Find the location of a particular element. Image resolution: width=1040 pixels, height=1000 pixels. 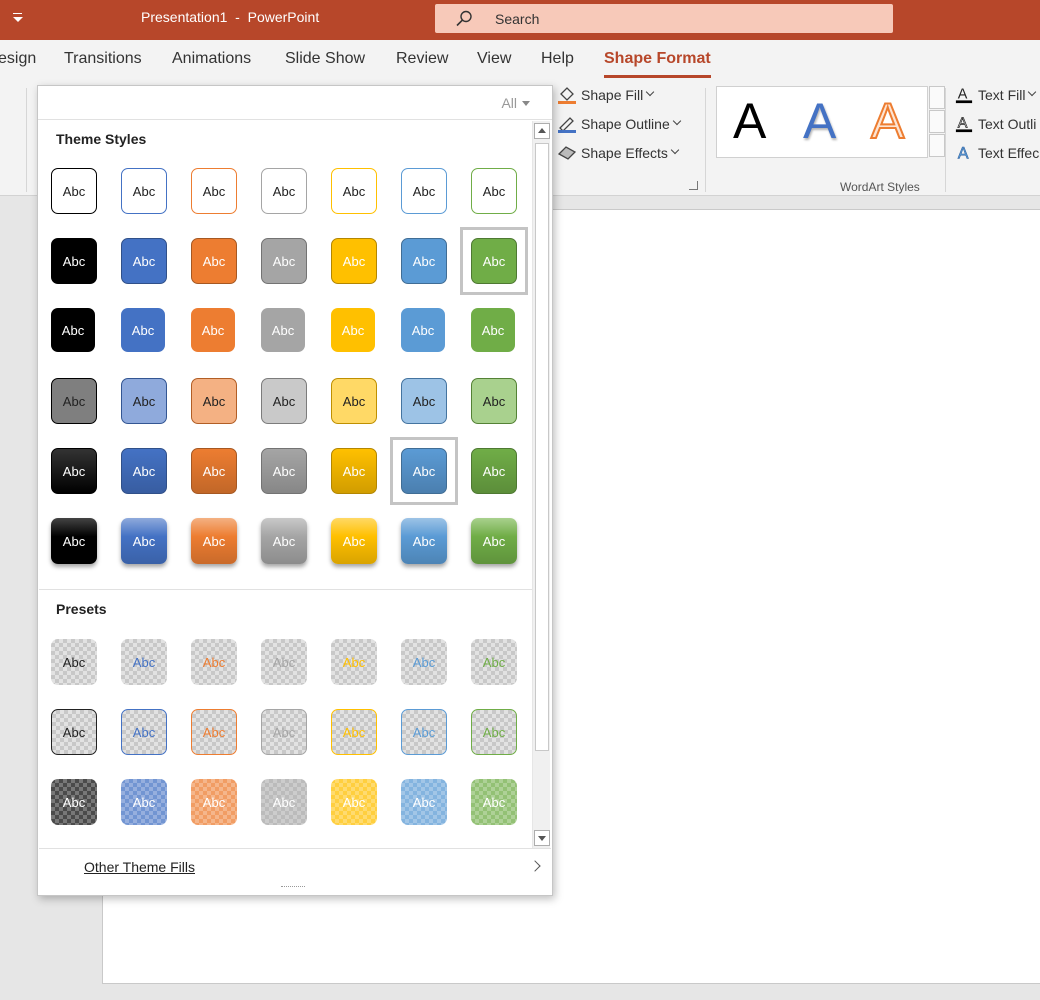

wordart-scroll-up is located at coordinates (937, 97).